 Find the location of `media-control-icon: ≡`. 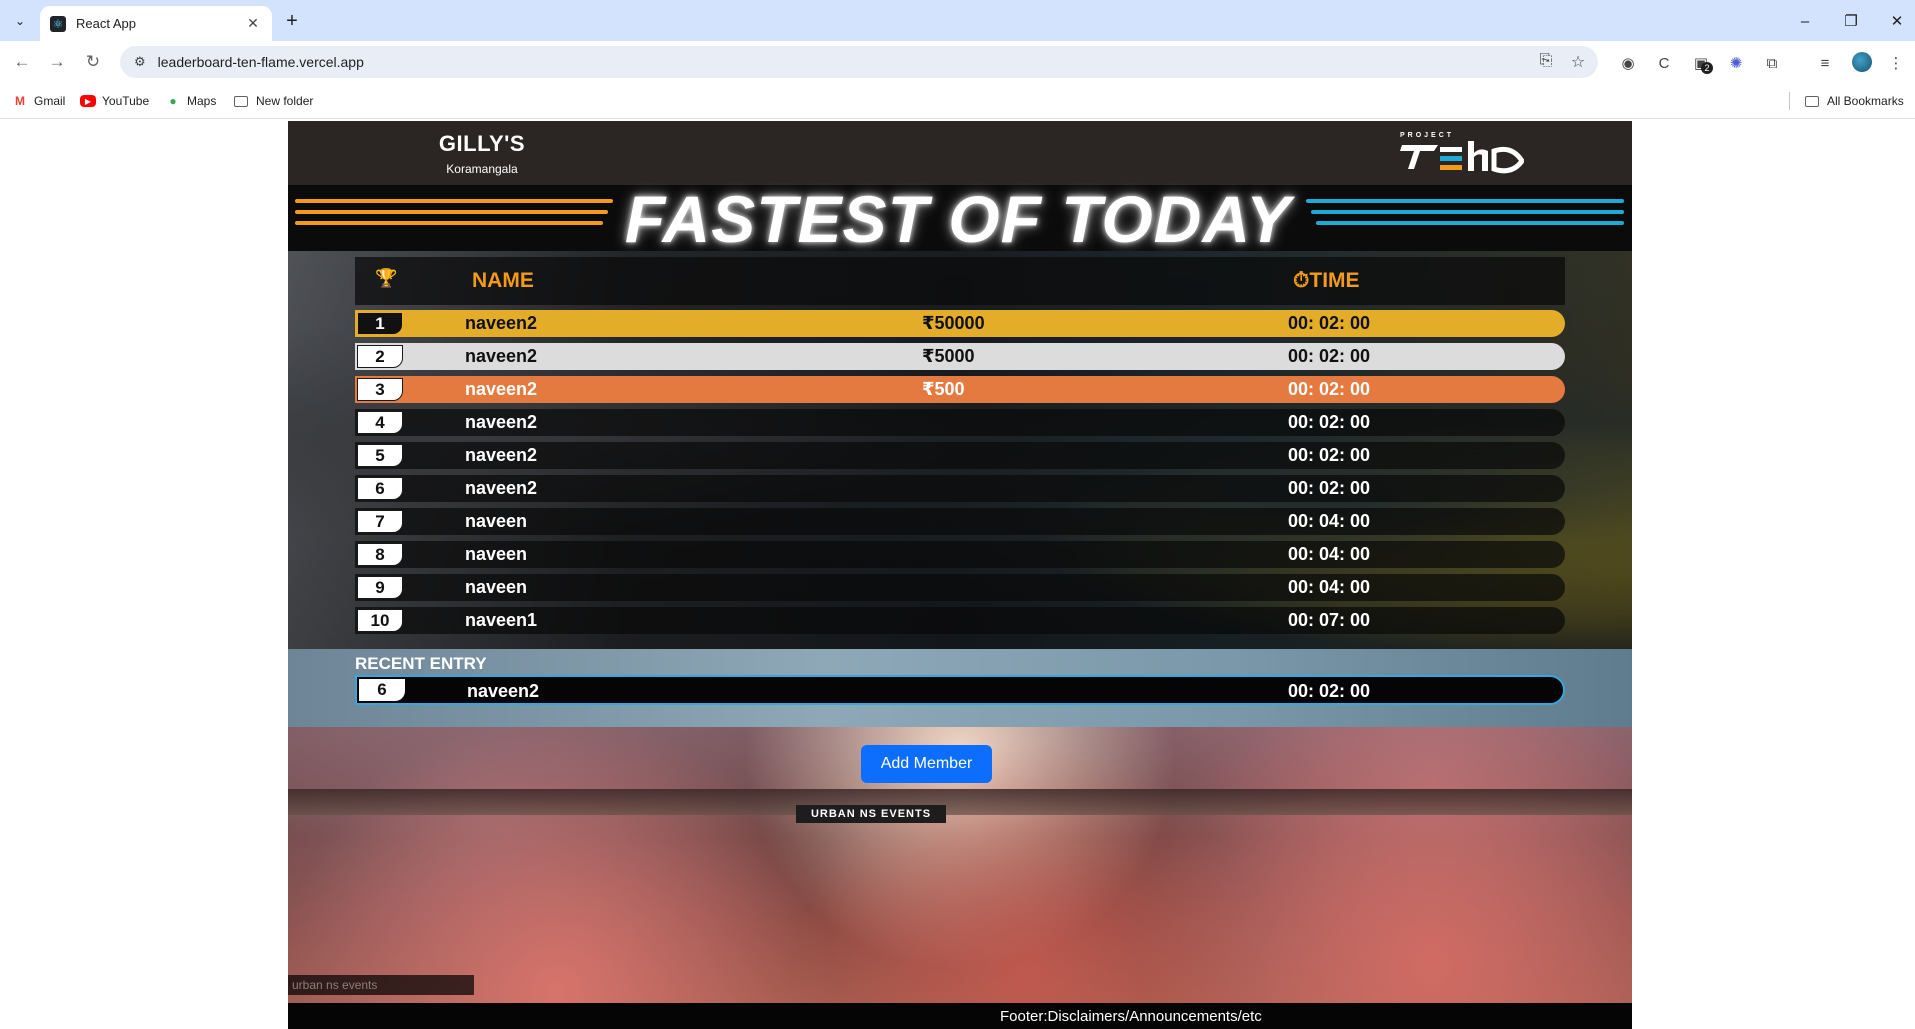

media-control-icon: ≡ is located at coordinates (1825, 63).